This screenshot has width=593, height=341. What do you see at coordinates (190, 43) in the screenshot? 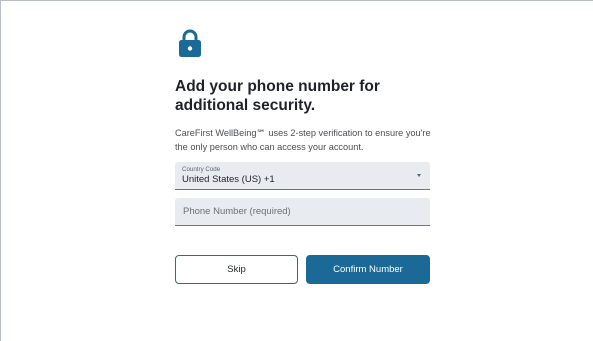
I see `lock-icon` at bounding box center [190, 43].